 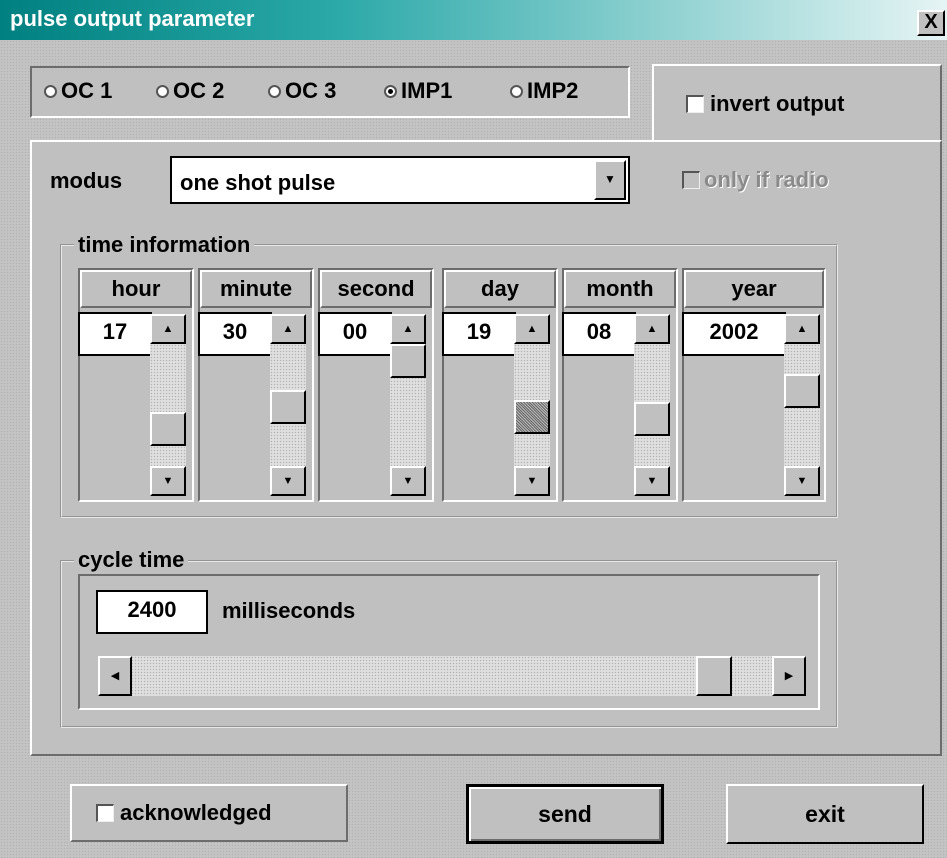 I want to click on radio-oc1-label: OC 1, so click(x=87, y=90).